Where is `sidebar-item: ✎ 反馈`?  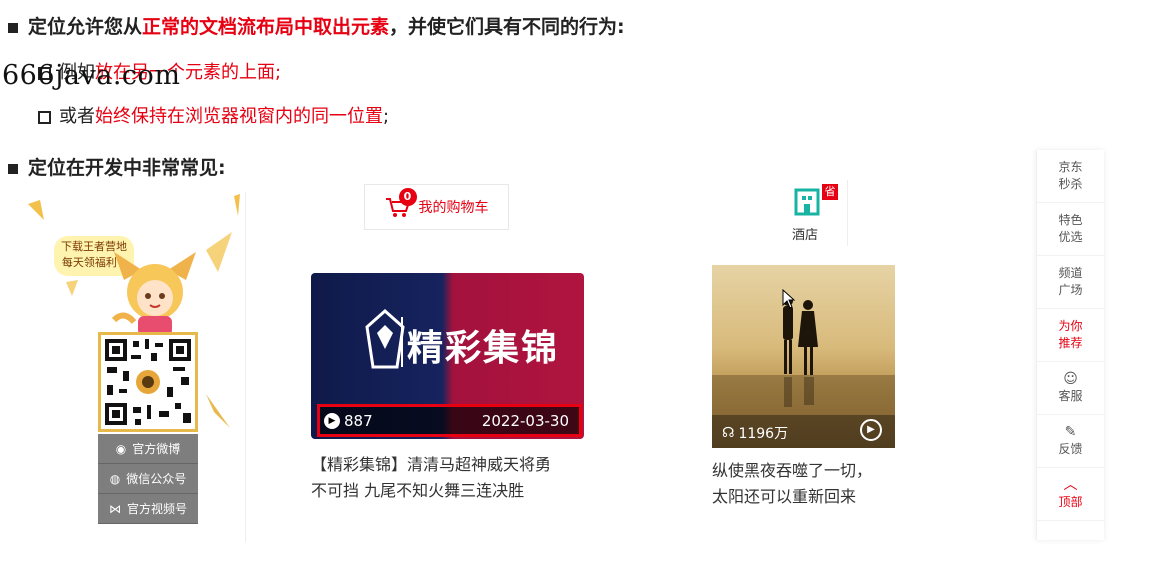
sidebar-item: ✎ 反馈 is located at coordinates (1070, 441).